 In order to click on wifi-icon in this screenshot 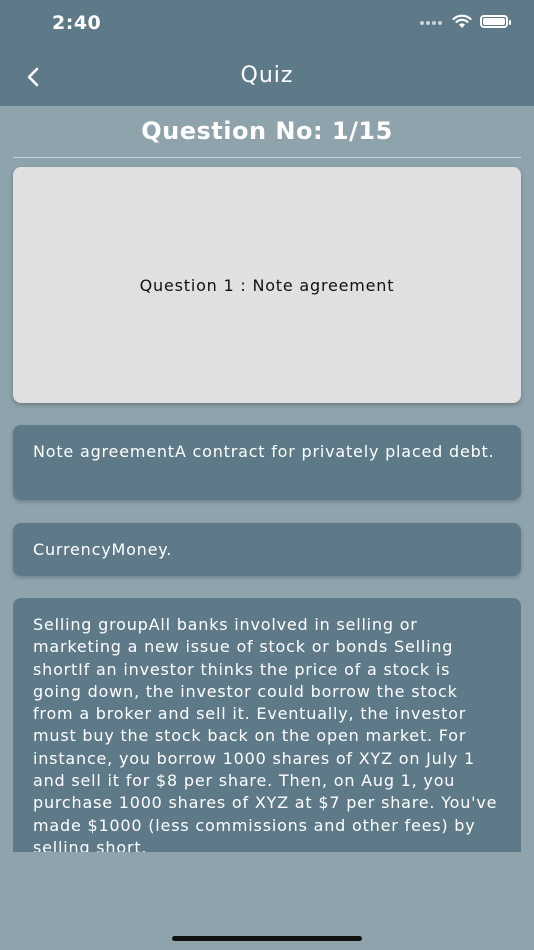, I will do `click(462, 21)`.